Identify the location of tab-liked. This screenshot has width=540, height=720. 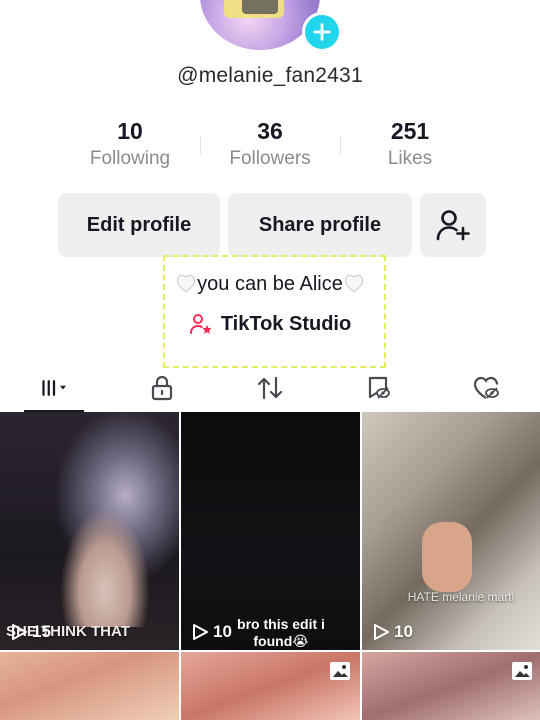
(486, 388).